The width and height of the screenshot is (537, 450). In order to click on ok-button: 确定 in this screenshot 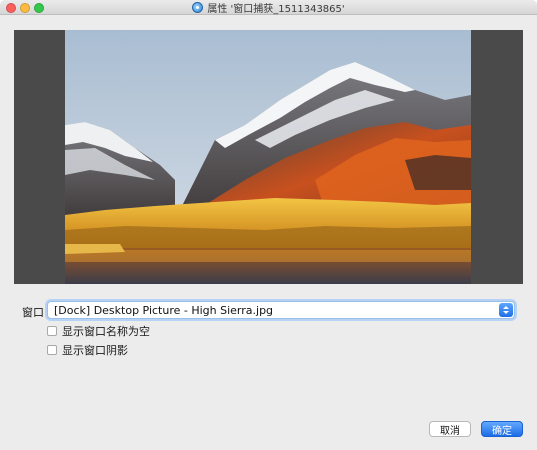, I will do `click(502, 429)`.